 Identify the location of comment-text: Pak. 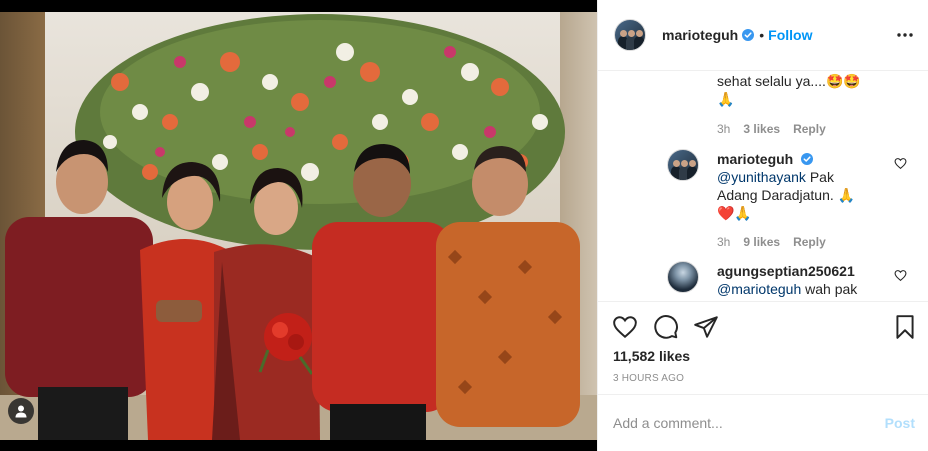
(819, 177).